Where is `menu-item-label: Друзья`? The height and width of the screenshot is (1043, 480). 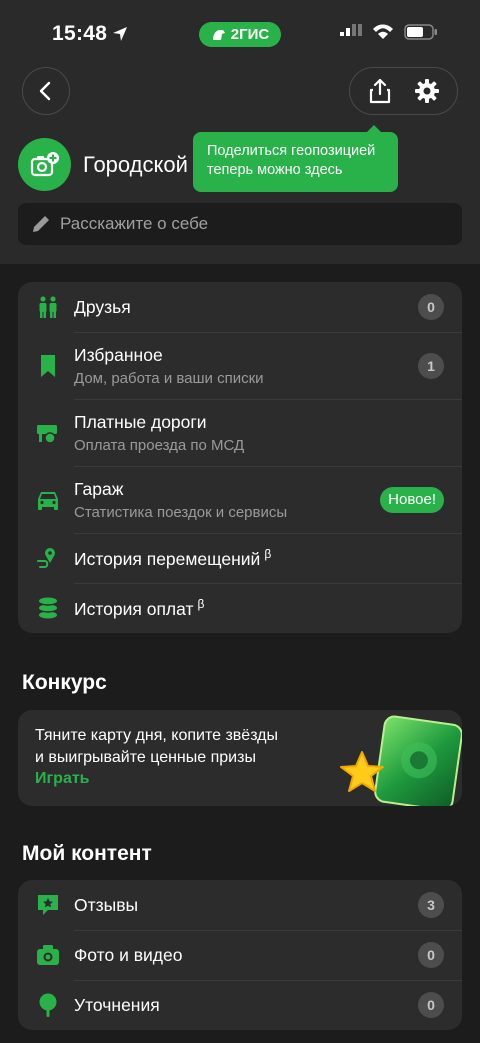 menu-item-label: Друзья is located at coordinates (102, 306).